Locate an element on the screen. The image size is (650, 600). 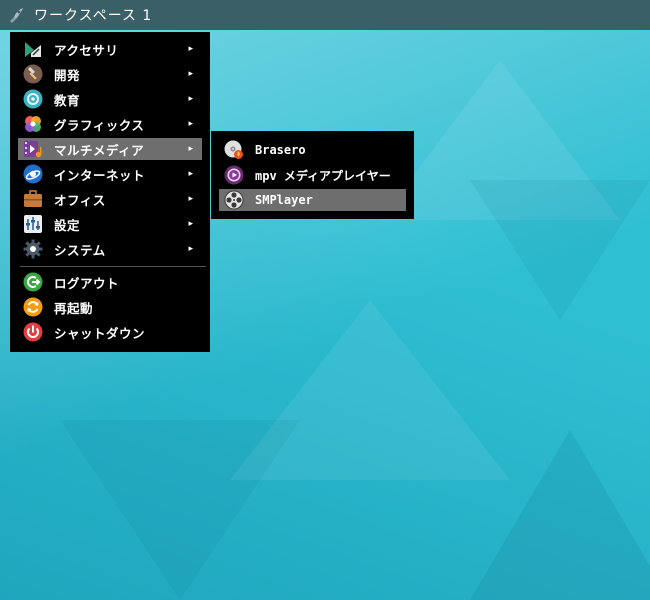
menu-separator is located at coordinates (113, 266).